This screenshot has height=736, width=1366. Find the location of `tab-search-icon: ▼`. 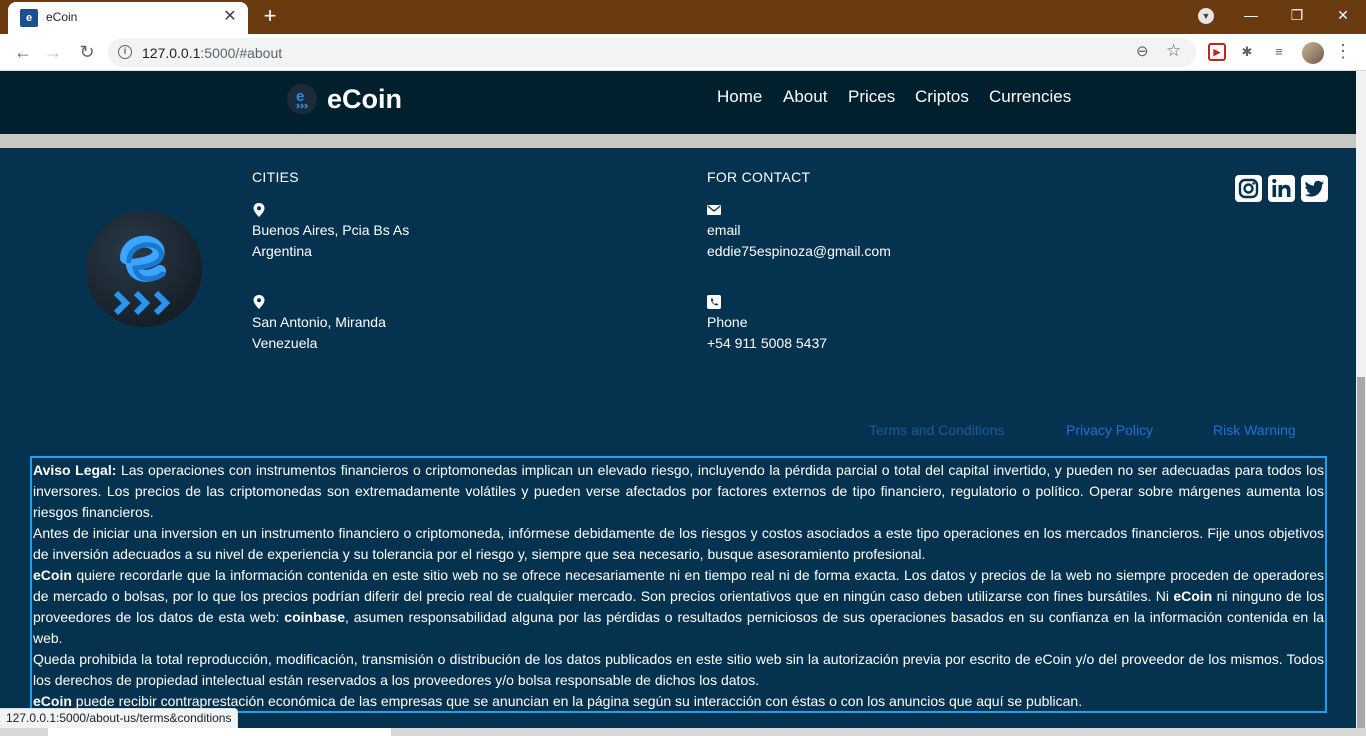

tab-search-icon: ▼ is located at coordinates (1206, 16).